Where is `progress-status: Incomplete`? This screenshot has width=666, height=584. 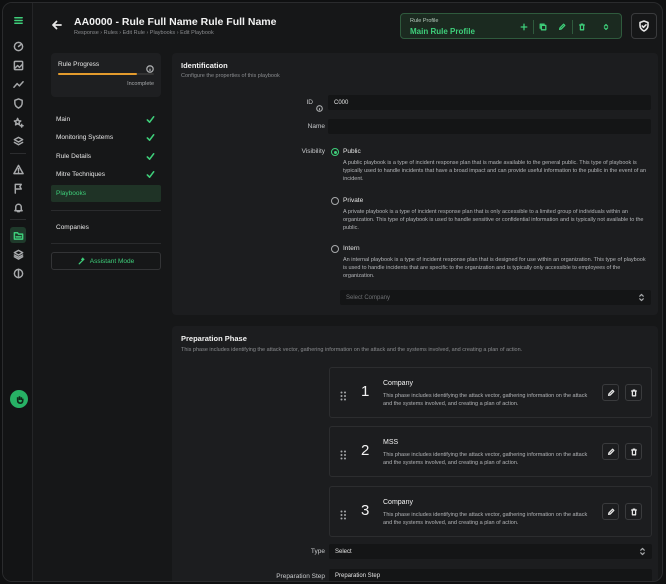 progress-status: Incomplete is located at coordinates (140, 84).